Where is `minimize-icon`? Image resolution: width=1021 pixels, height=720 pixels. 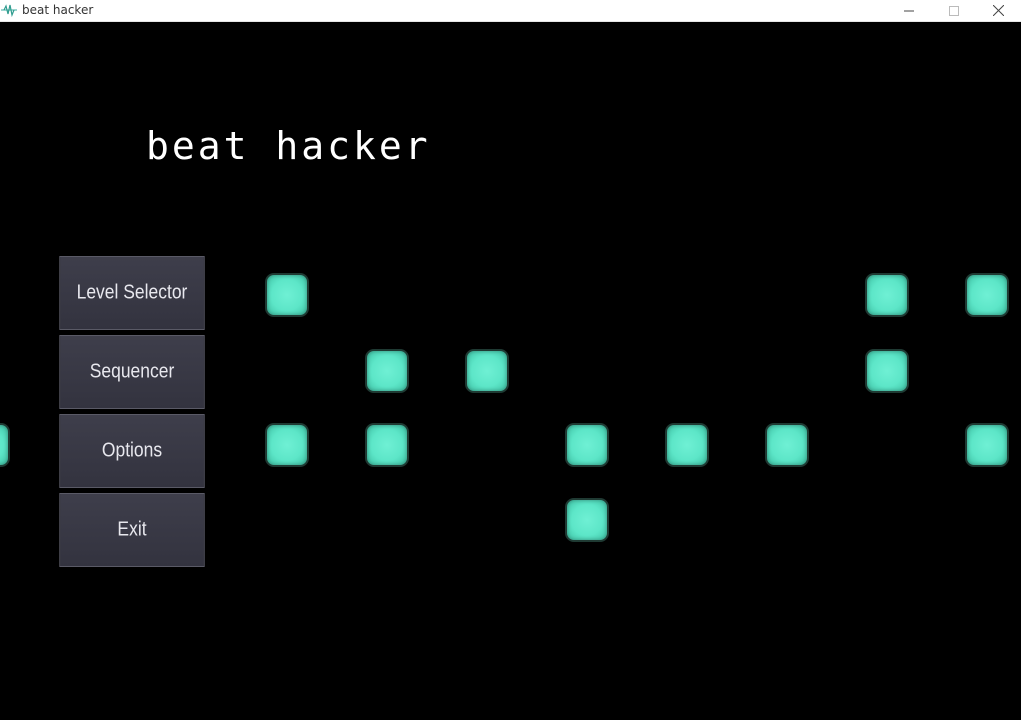
minimize-icon is located at coordinates (908, 10).